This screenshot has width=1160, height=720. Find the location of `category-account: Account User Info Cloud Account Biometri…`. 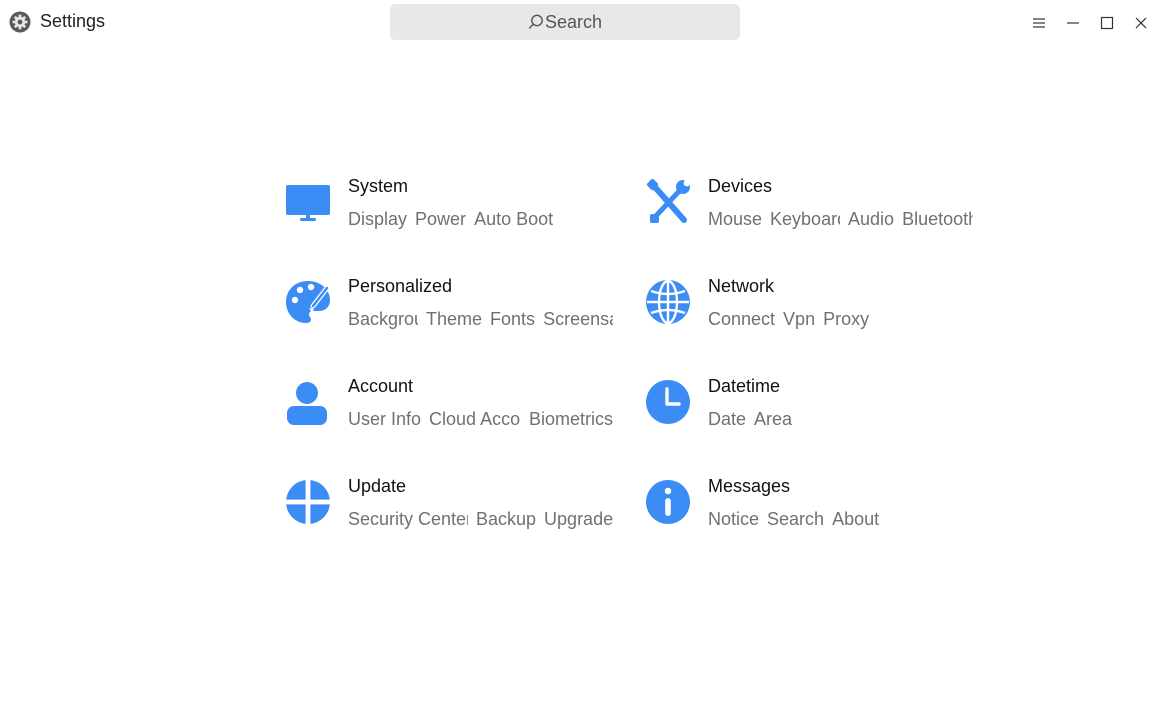

category-account: Account User Info Cloud Account Biometri… is located at coordinates (451, 408).